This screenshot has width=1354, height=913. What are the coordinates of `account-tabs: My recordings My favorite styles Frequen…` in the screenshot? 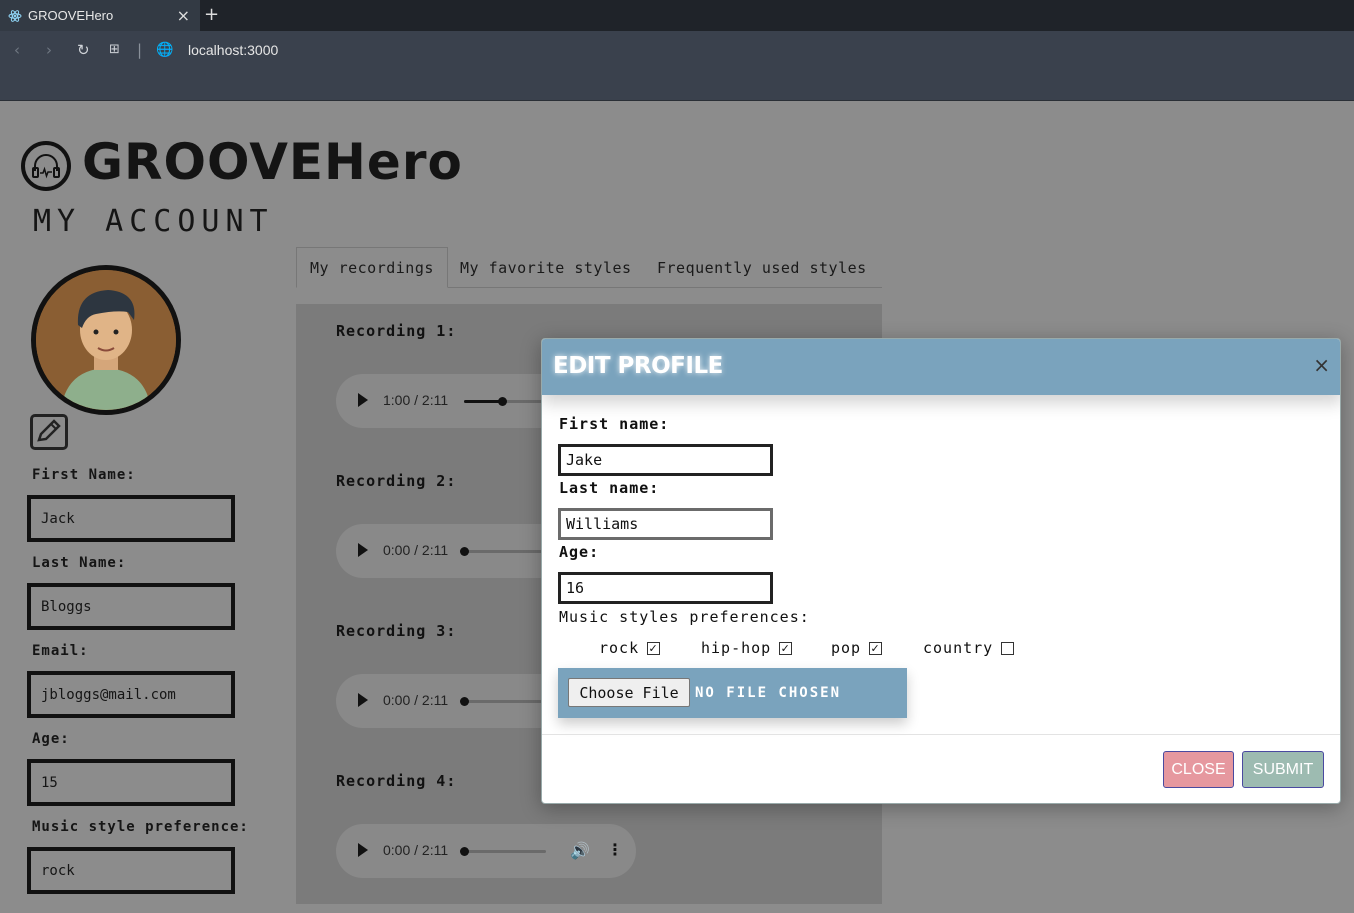 It's located at (589, 267).